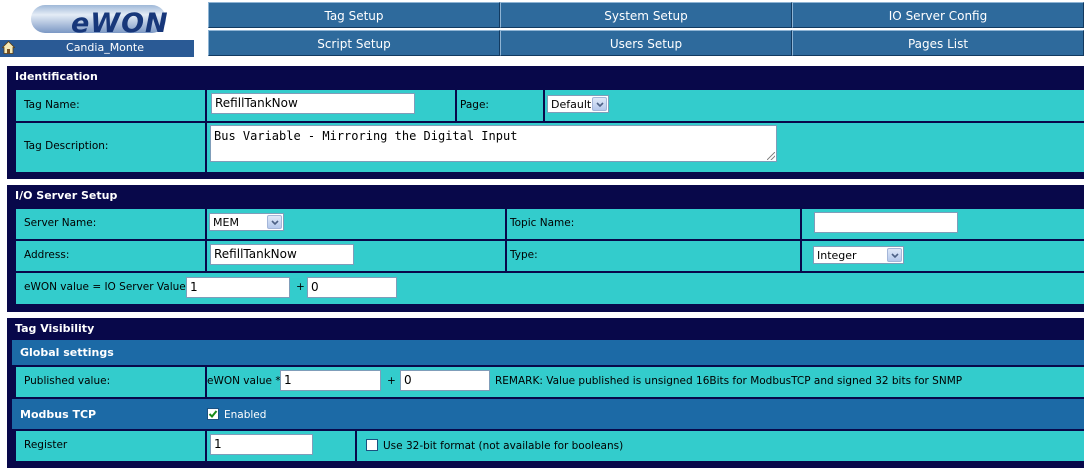  I want to click on page-label-cell: Page:, so click(500, 105).